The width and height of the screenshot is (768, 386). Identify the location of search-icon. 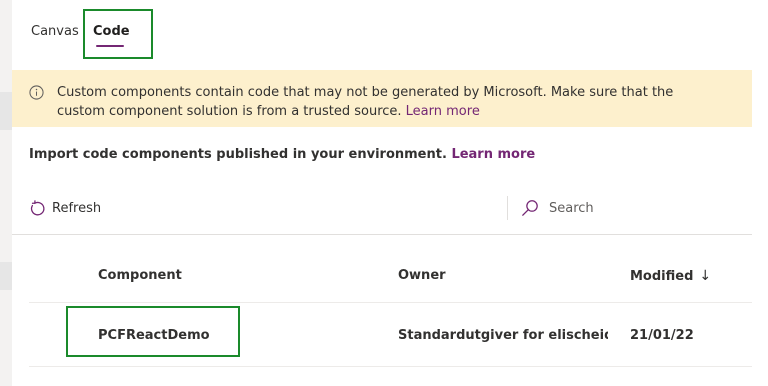
(530, 208).